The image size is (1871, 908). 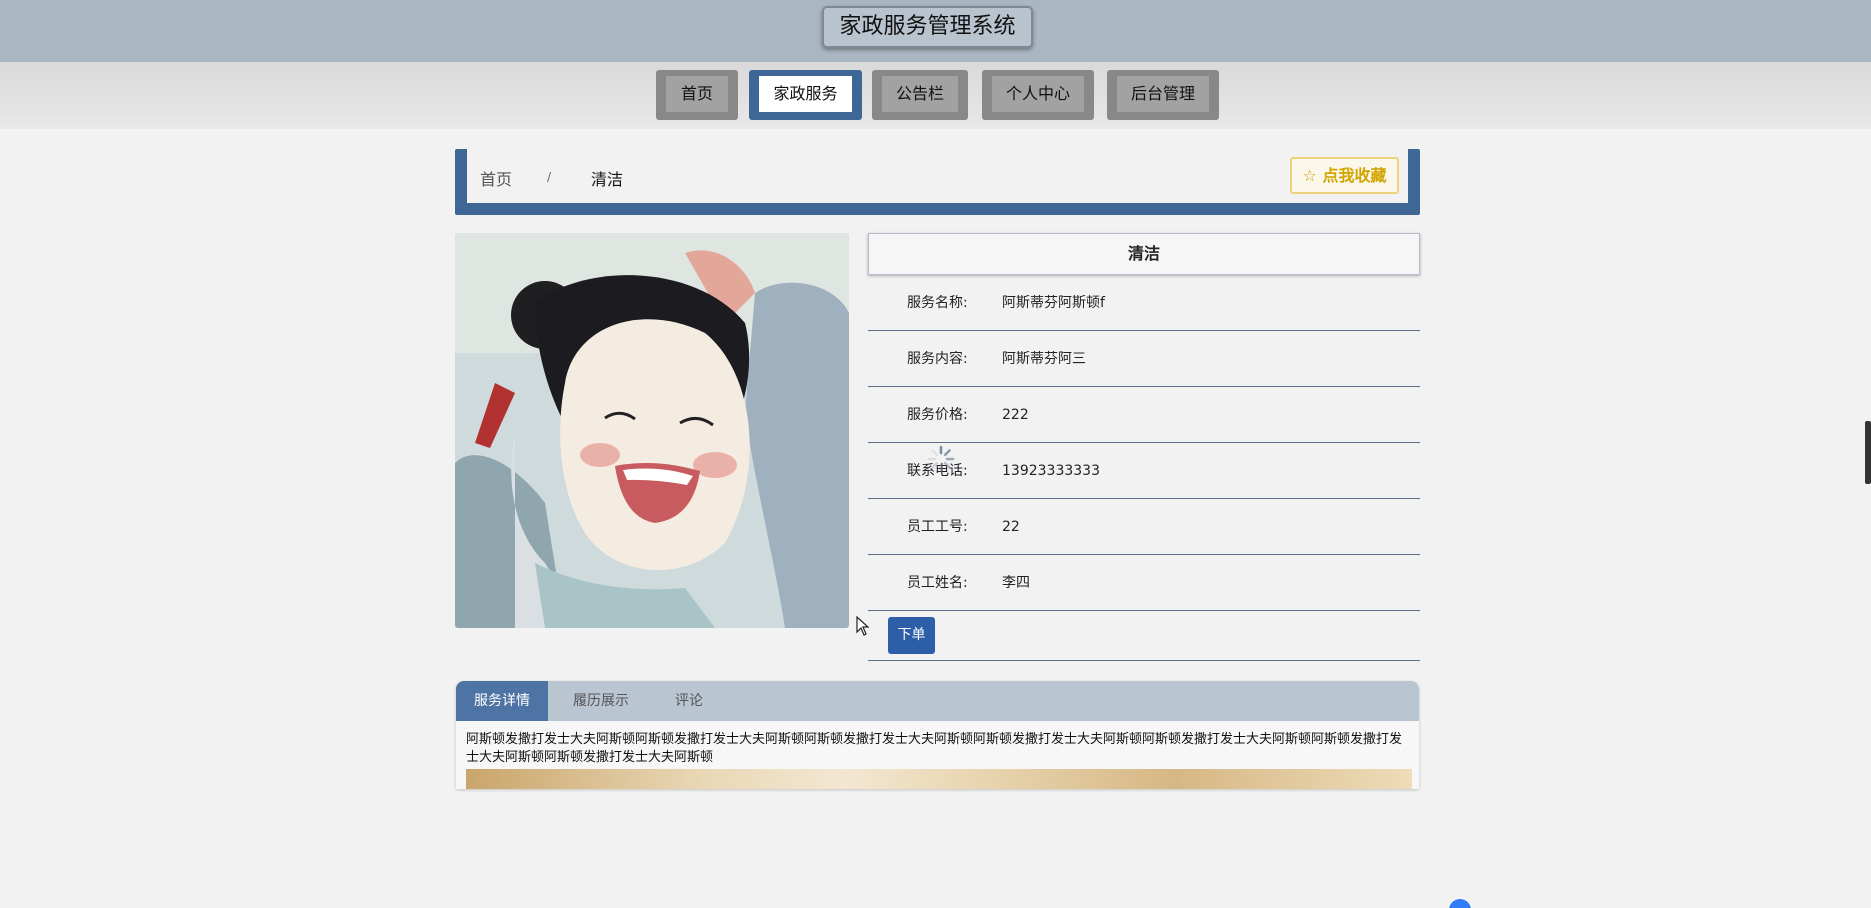 I want to click on nav-item-home: 首页, so click(x=697, y=95).